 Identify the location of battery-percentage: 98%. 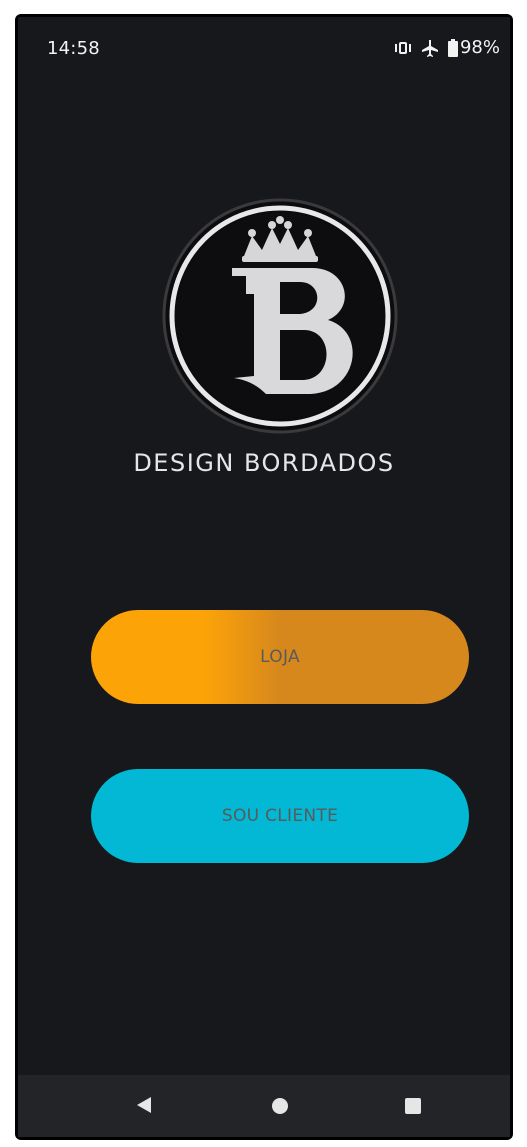
(479, 47).